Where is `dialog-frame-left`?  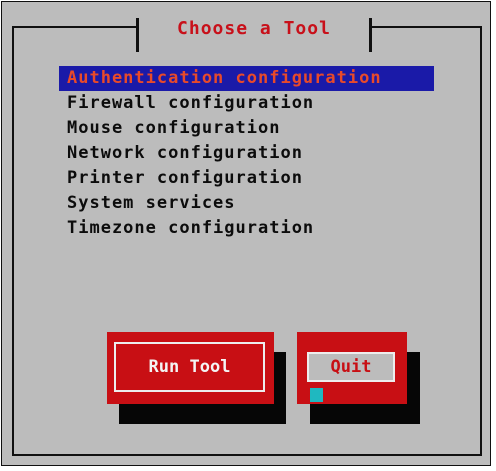
dialog-frame-left is located at coordinates (13, 241).